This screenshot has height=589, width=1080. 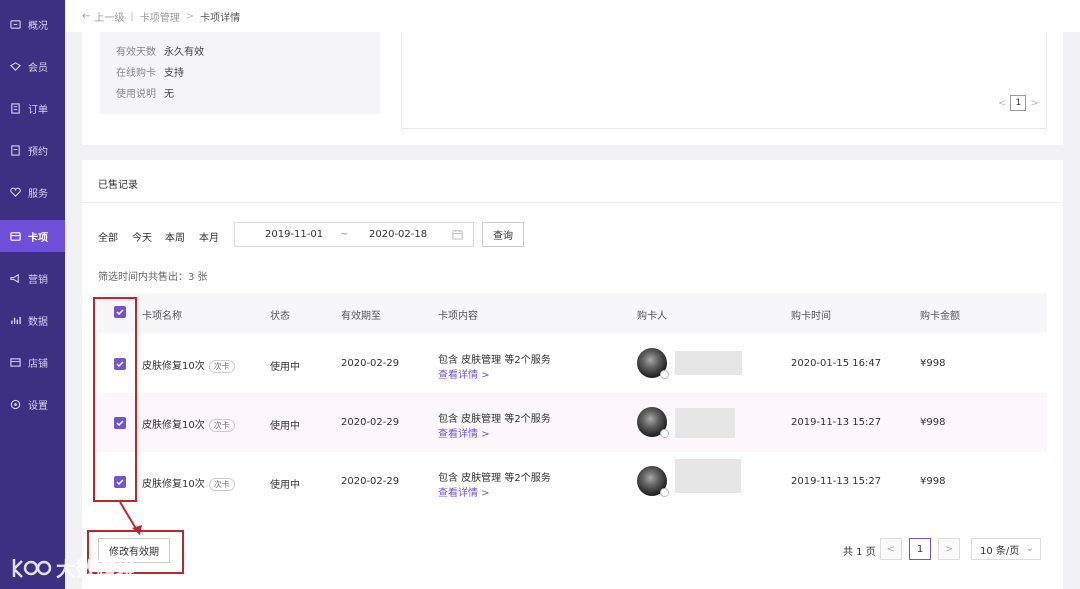 What do you see at coordinates (15, 362) in the screenshot?
I see `shop-icon` at bounding box center [15, 362].